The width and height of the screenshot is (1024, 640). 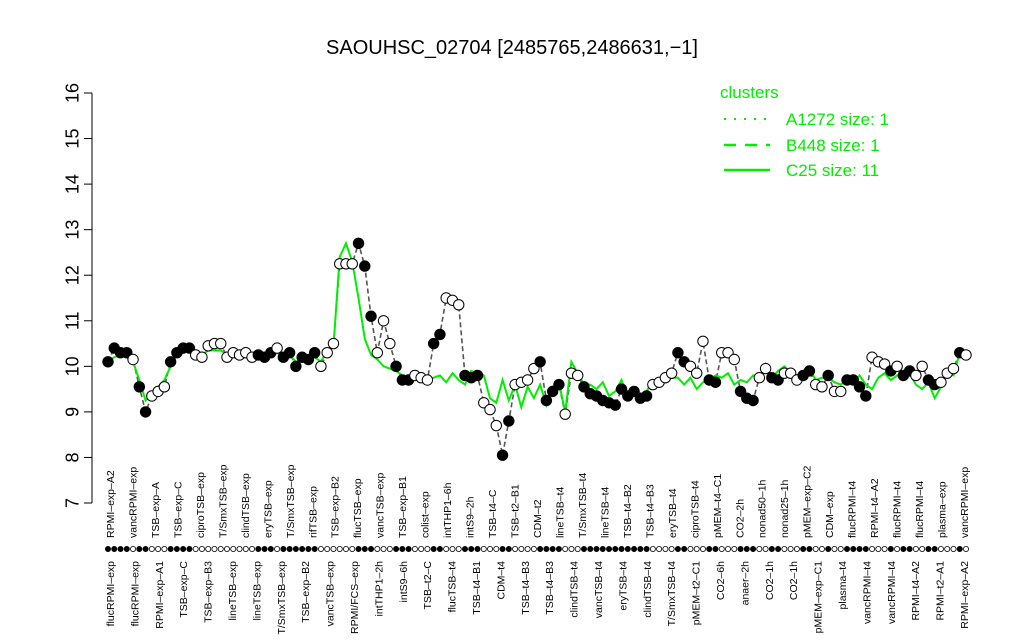 What do you see at coordinates (537, 549) in the screenshot?
I see `sample-rug` at bounding box center [537, 549].